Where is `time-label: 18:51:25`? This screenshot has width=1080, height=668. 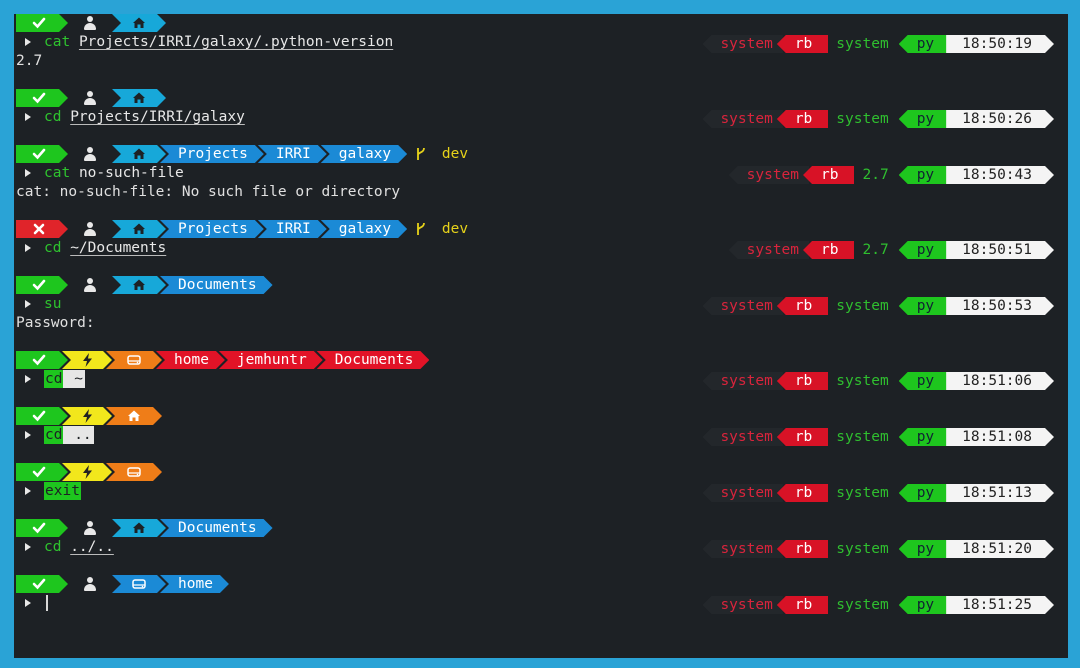 time-label: 18:51:25 is located at coordinates (1000, 605).